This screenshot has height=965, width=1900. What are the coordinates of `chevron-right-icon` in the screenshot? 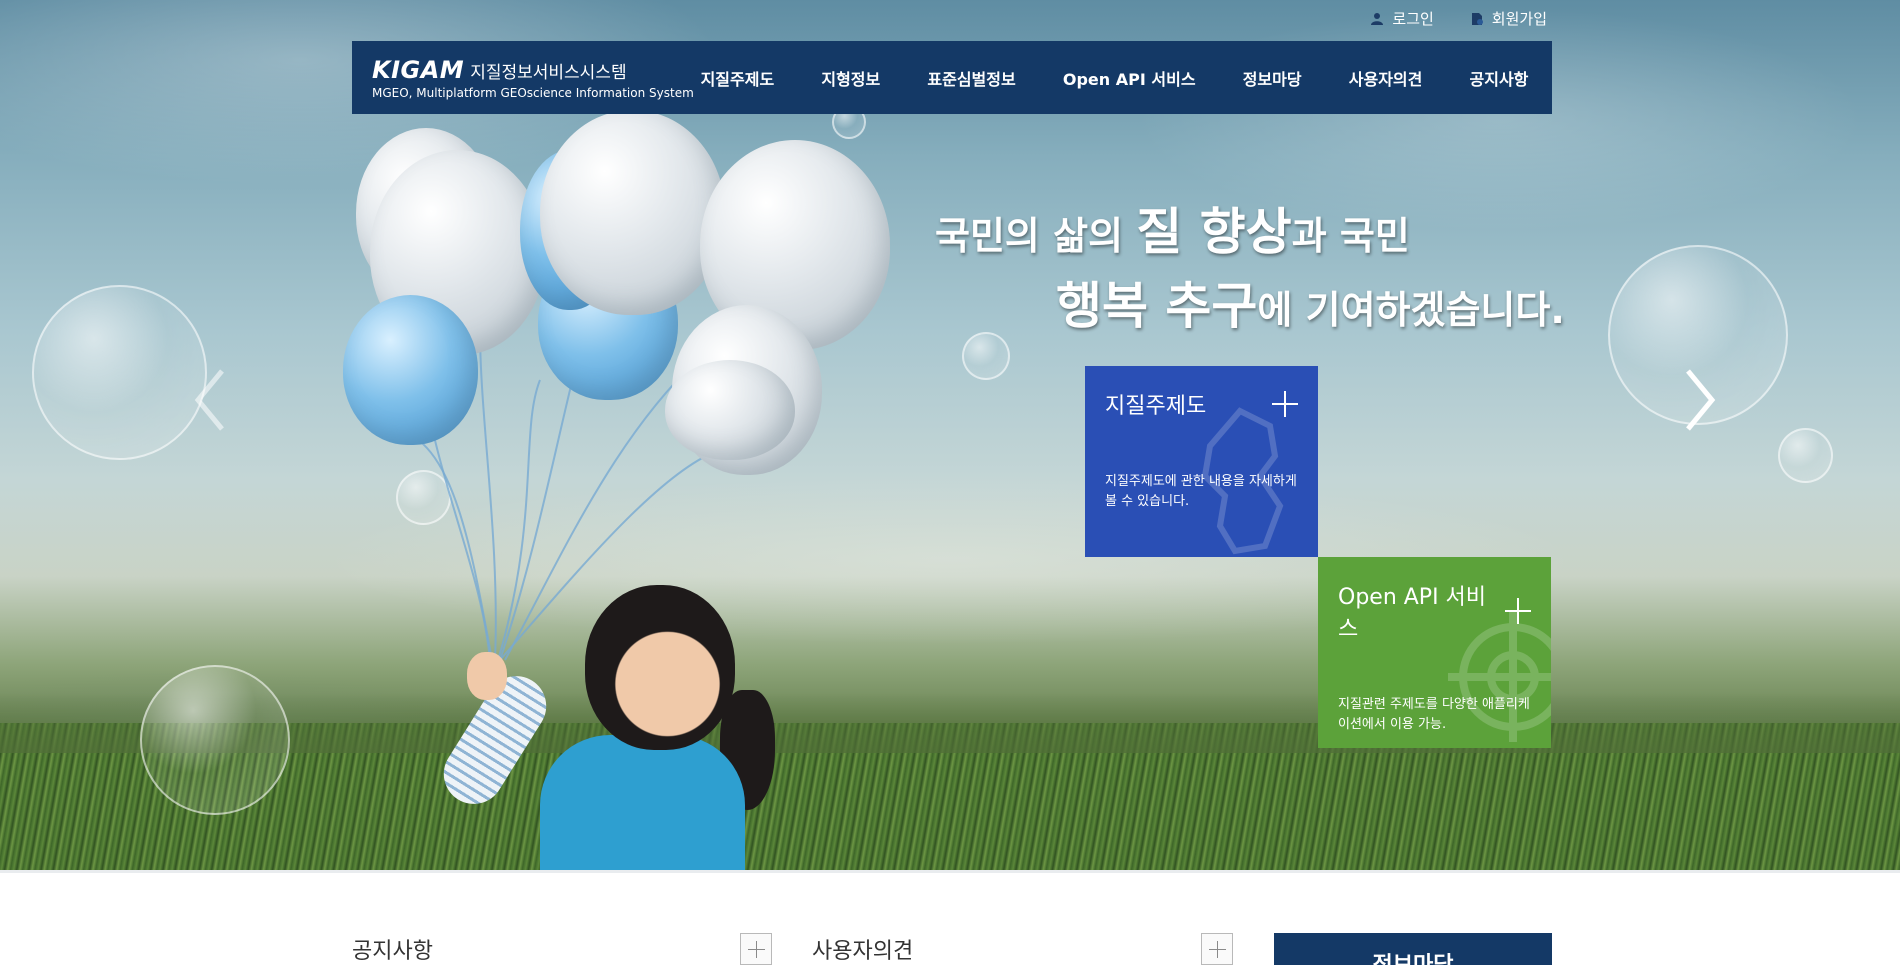 It's located at (1701, 400).